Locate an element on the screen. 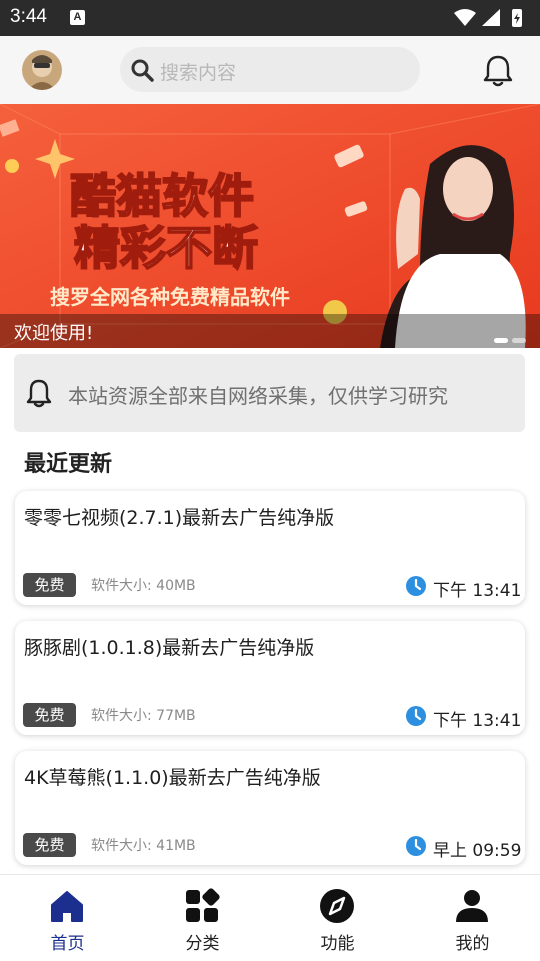 This screenshot has width=540, height=961. app-header: 搜索内容 is located at coordinates (270, 70).